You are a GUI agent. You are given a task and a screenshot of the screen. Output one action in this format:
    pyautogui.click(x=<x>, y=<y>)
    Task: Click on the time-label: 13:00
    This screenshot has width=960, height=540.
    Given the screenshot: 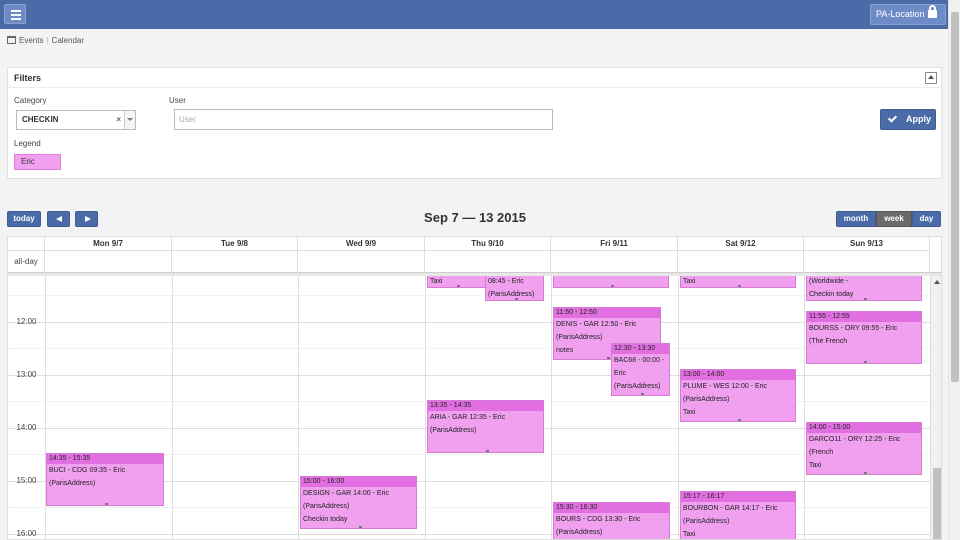 What is the action you would take?
    pyautogui.click(x=26, y=374)
    